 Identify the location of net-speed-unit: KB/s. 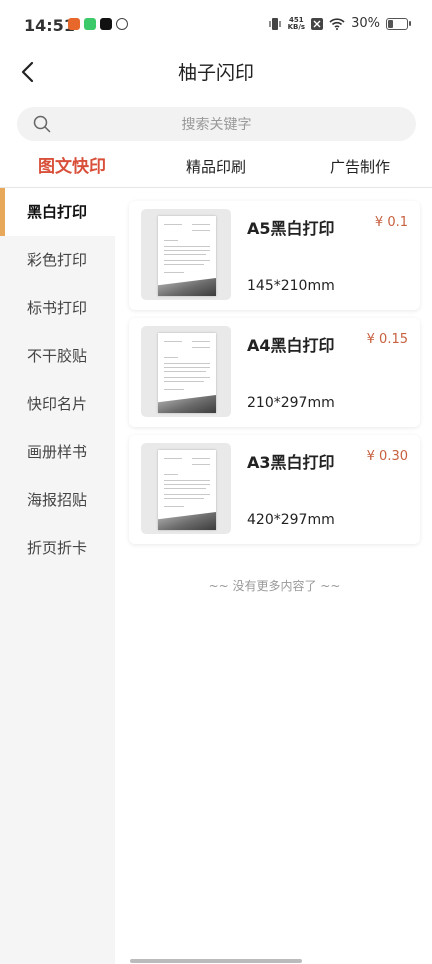
(296, 26).